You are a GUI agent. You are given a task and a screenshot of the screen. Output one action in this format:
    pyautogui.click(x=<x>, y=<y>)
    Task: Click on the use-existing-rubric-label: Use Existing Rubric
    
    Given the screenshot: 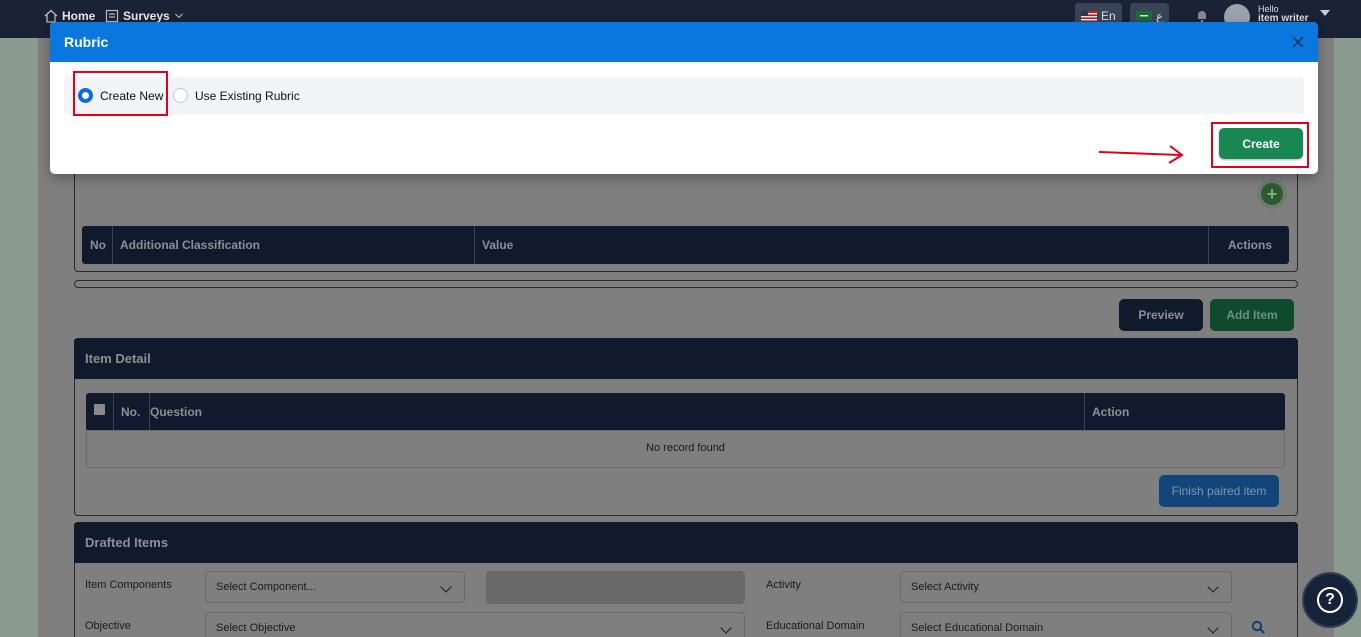 What is the action you would take?
    pyautogui.click(x=247, y=95)
    